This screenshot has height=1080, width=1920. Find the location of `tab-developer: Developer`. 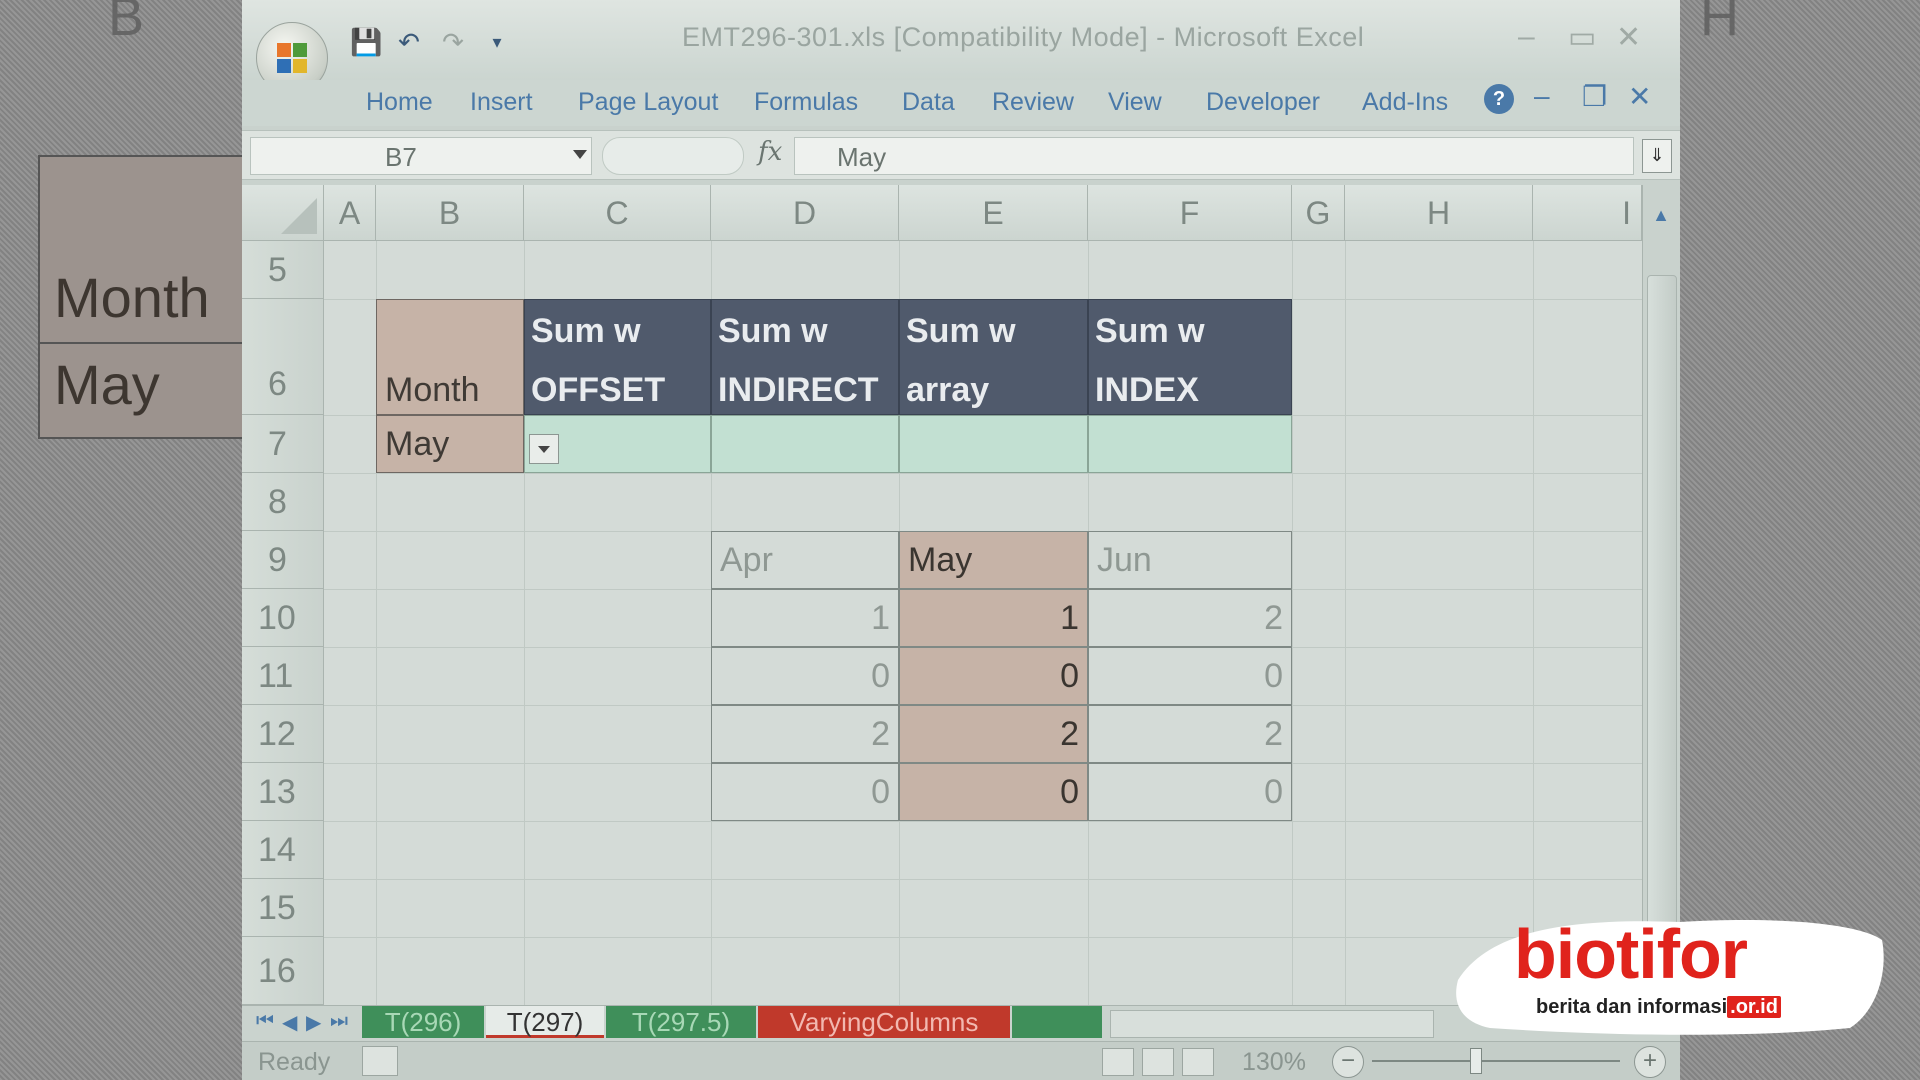

tab-developer: Developer is located at coordinates (1263, 102).